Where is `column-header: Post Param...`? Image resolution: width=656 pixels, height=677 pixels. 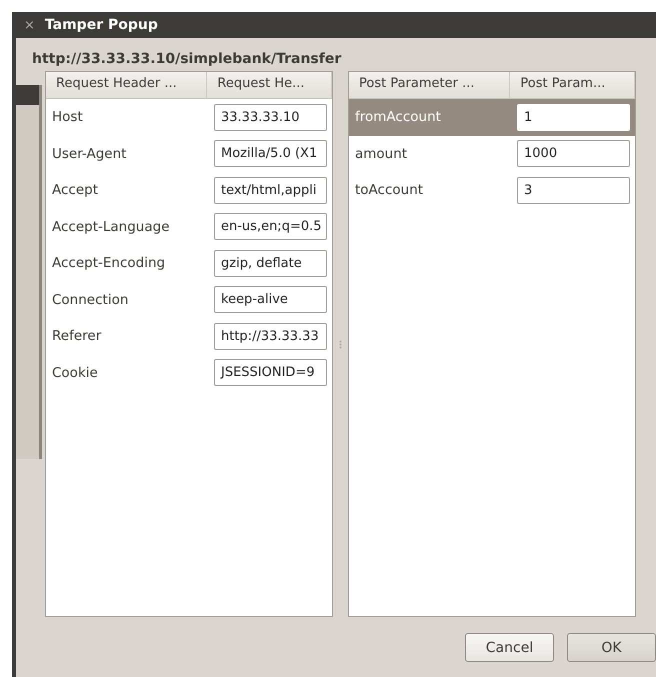 column-header: Post Param... is located at coordinates (572, 85).